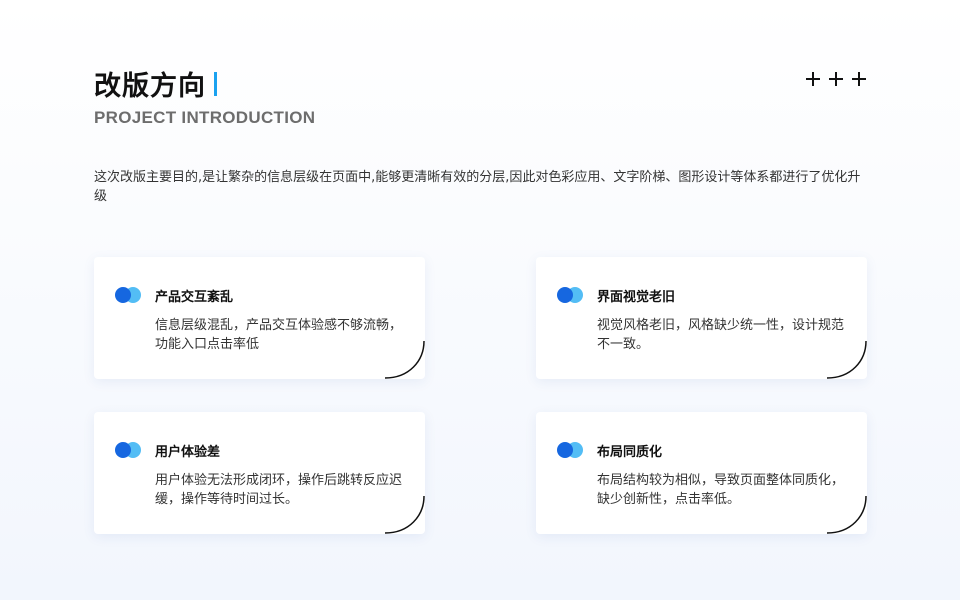  I want to click on card-title: 用户体验差, so click(188, 452).